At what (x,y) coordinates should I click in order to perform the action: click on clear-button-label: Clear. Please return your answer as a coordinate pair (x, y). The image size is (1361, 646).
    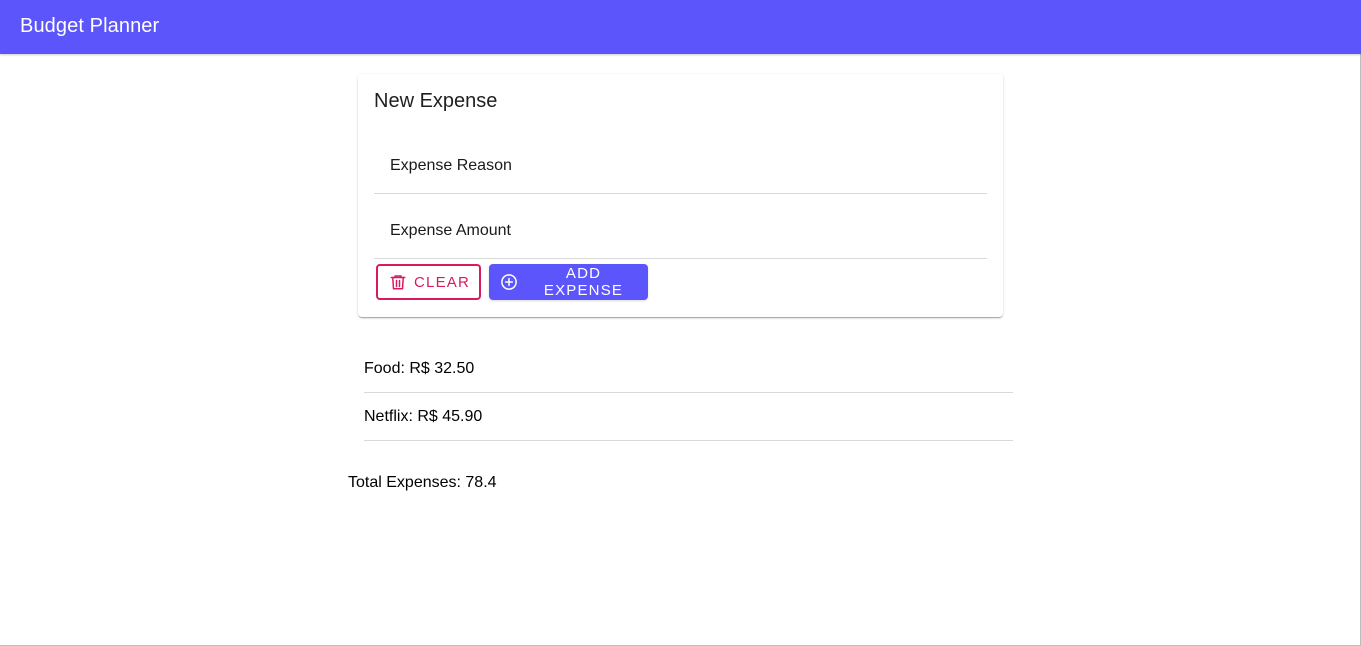
    Looking at the image, I should click on (442, 282).